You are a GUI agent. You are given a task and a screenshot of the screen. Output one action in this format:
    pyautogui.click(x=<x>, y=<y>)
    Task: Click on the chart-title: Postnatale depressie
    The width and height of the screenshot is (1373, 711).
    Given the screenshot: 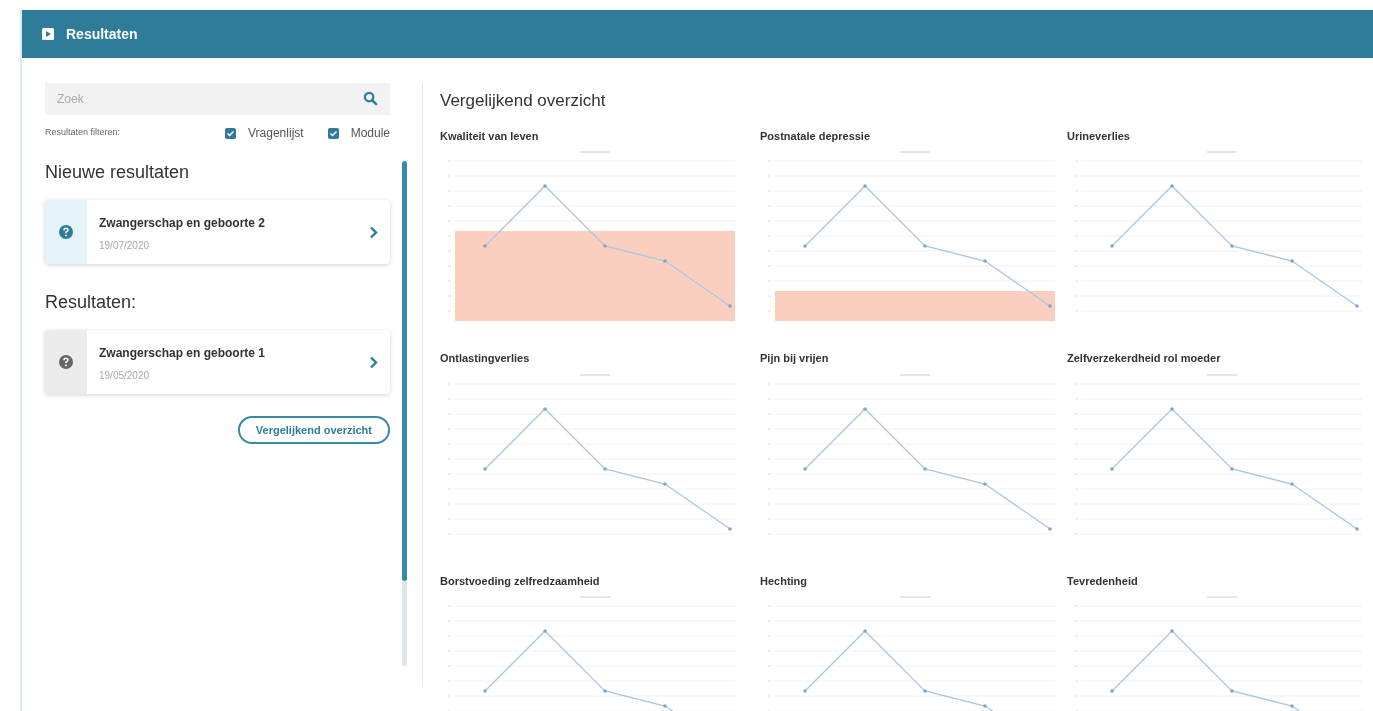 What is the action you would take?
    pyautogui.click(x=816, y=136)
    